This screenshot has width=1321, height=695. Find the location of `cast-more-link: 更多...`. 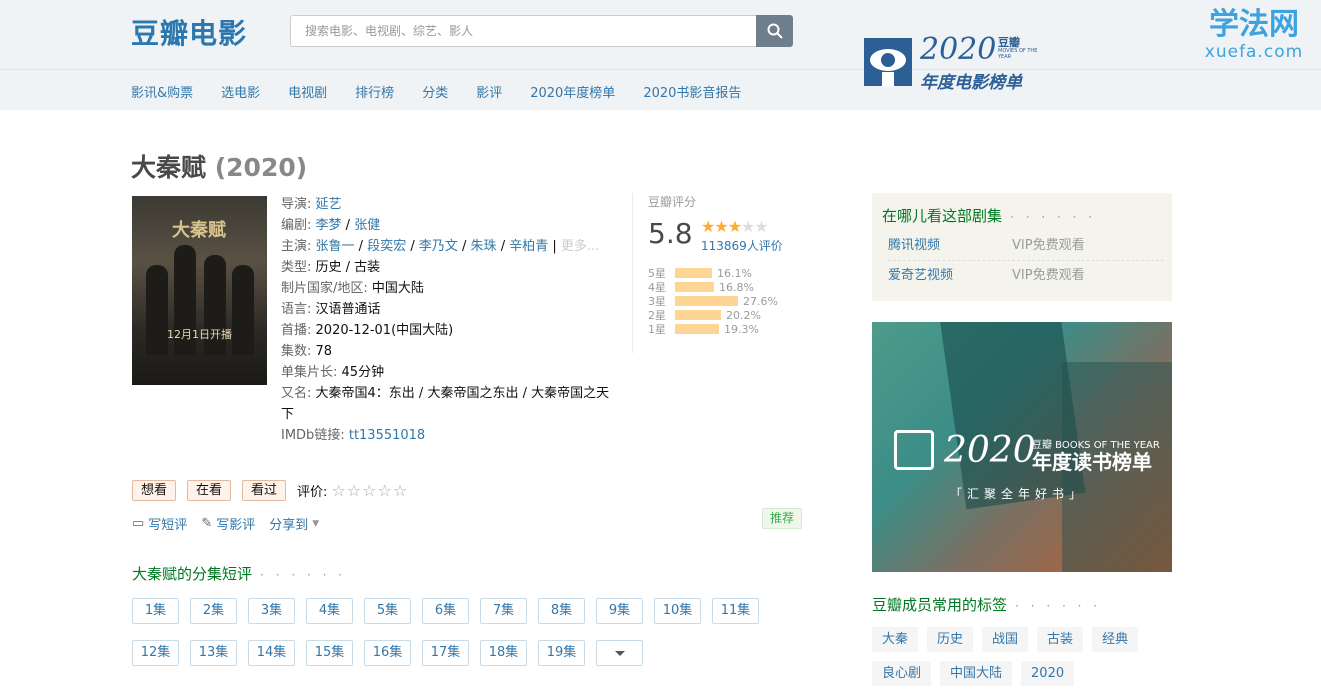

cast-more-link: 更多... is located at coordinates (580, 246).